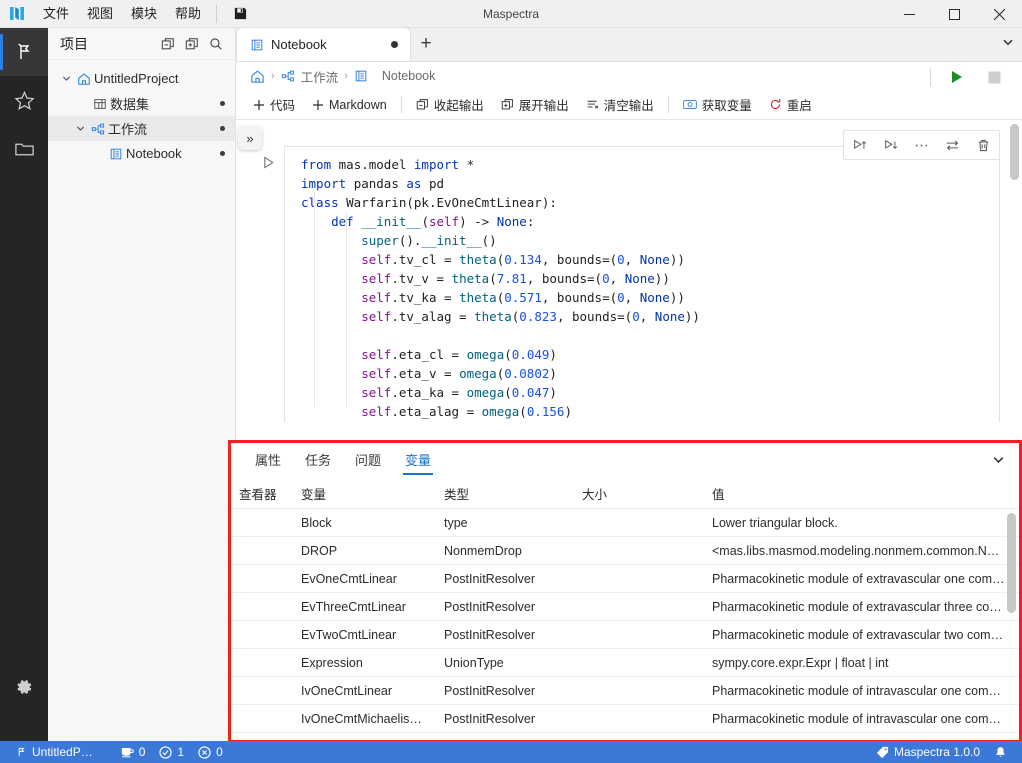 The height and width of the screenshot is (763, 1022). I want to click on status-kernel: 0, so click(133, 752).